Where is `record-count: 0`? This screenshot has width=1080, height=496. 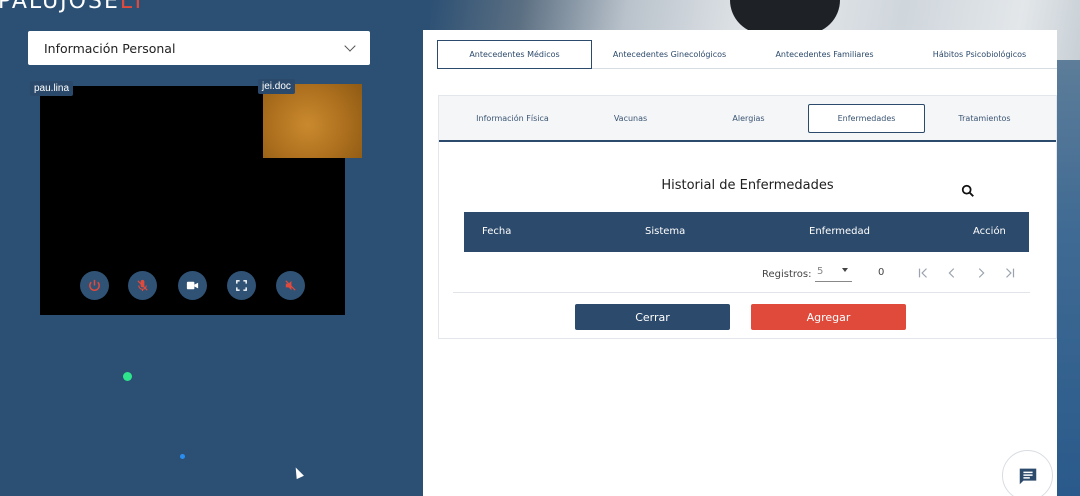
record-count: 0 is located at coordinates (881, 272).